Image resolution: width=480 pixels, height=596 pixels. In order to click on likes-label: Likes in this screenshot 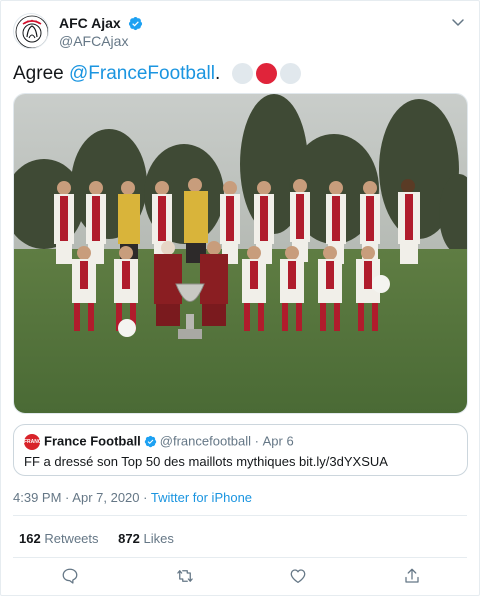, I will do `click(158, 538)`.